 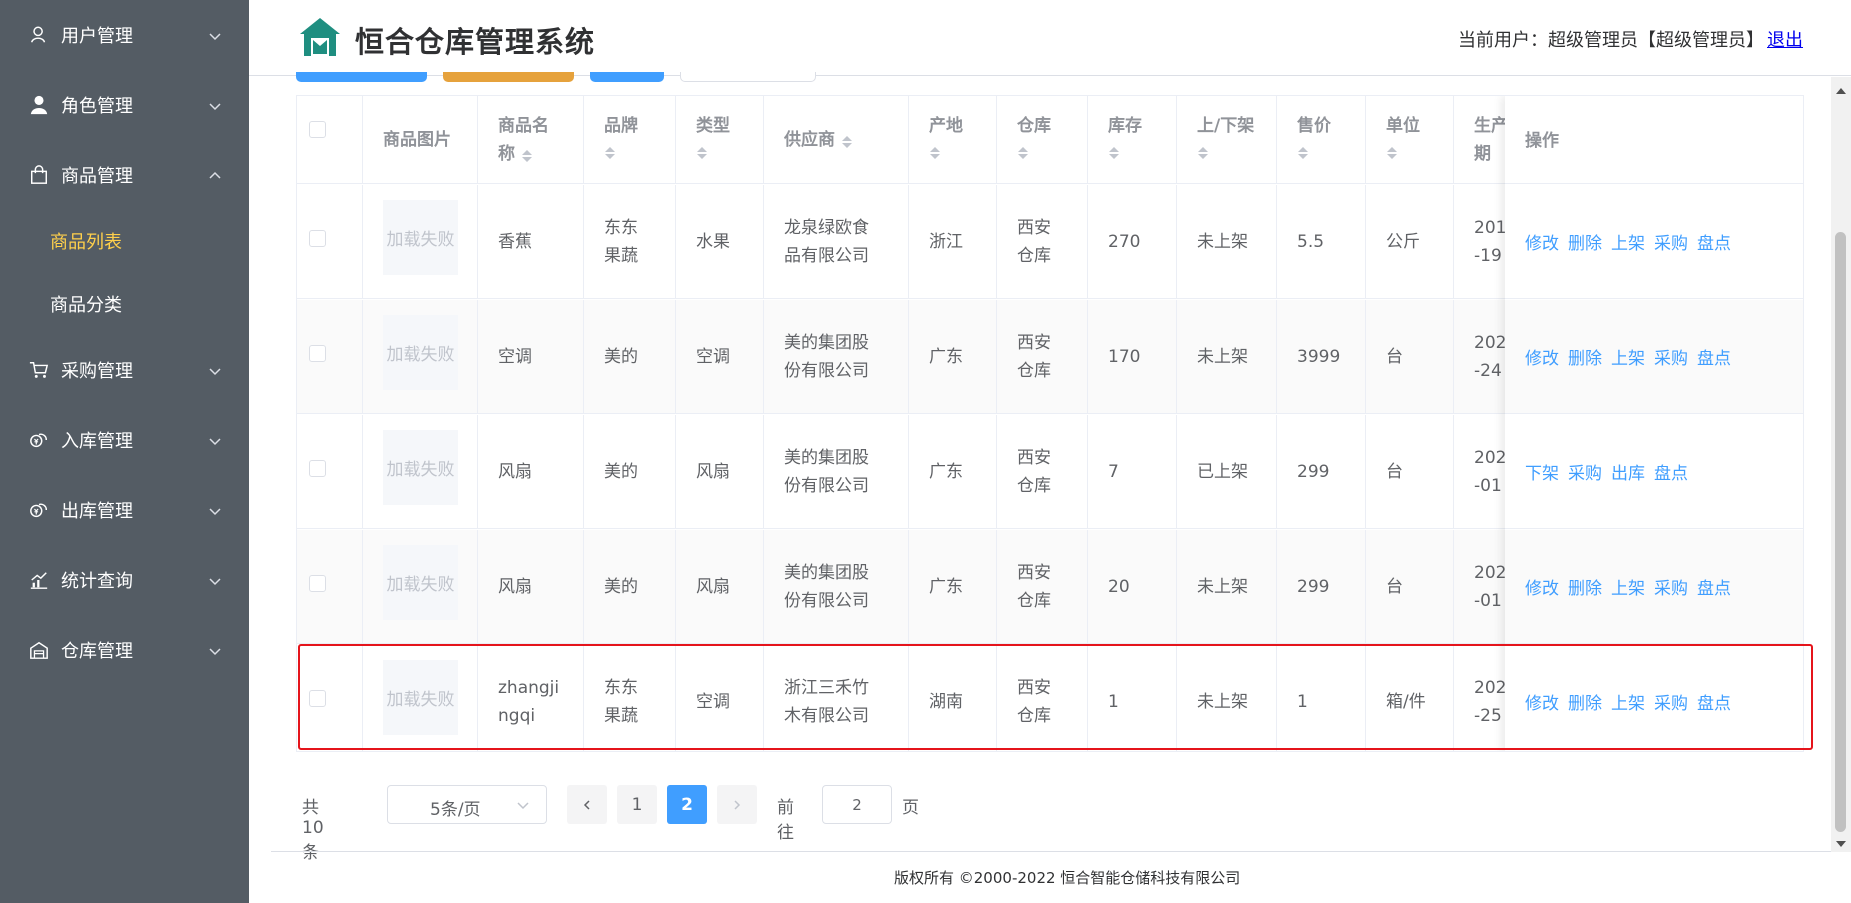 I want to click on column-header-label: 仓库, so click(x=1034, y=126).